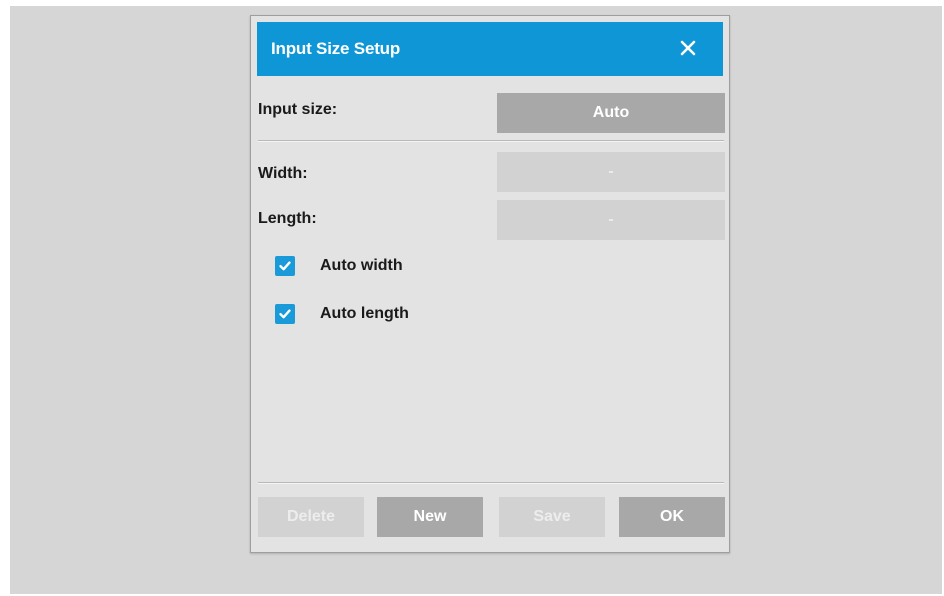 This screenshot has height=596, width=944. What do you see at coordinates (611, 172) in the screenshot?
I see `width-field: -` at bounding box center [611, 172].